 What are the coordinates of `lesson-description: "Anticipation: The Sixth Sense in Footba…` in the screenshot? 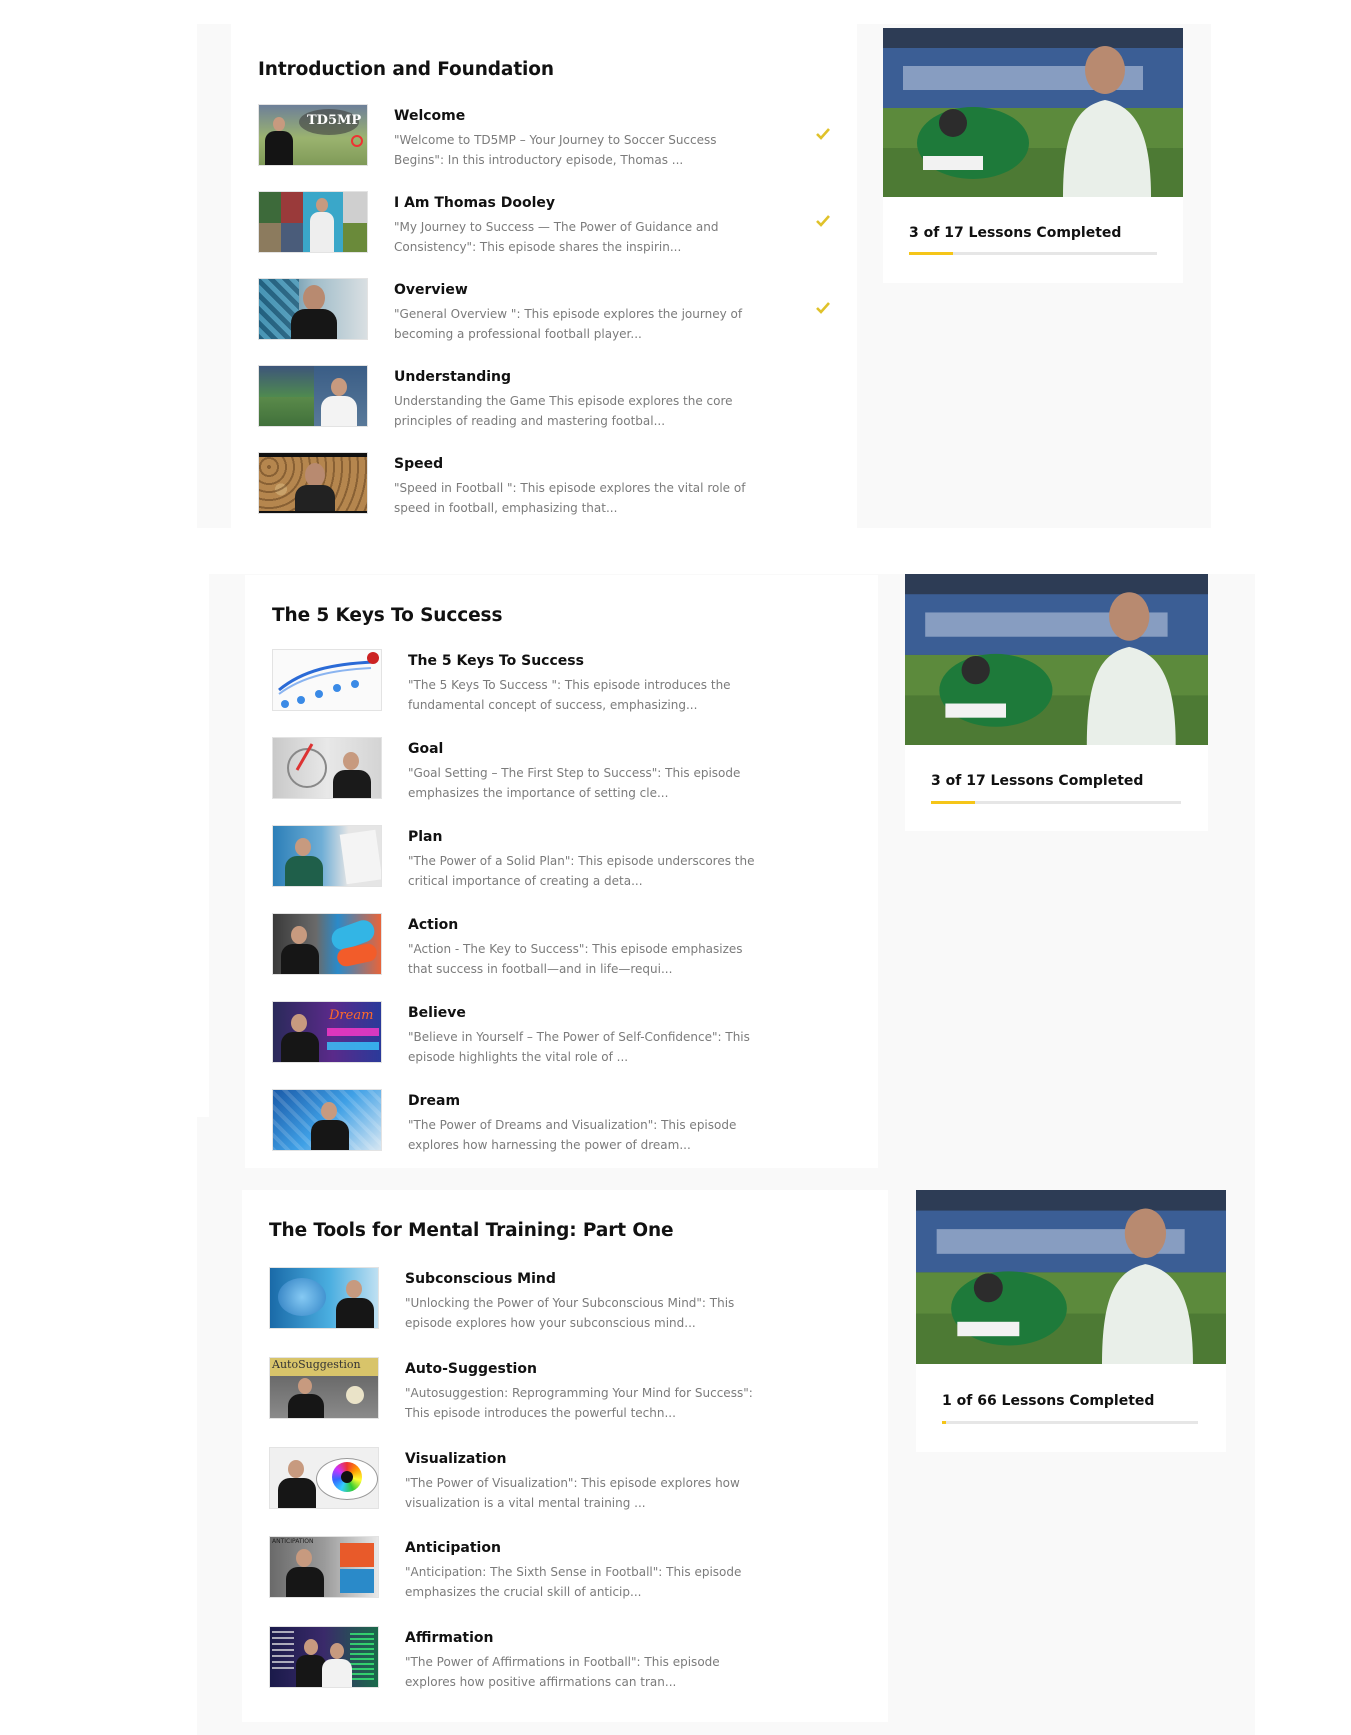 It's located at (573, 1582).